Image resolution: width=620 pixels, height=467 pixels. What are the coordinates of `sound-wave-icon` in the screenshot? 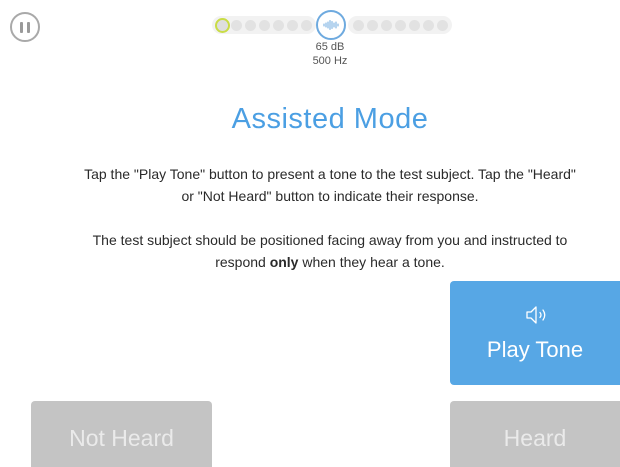 It's located at (331, 25).